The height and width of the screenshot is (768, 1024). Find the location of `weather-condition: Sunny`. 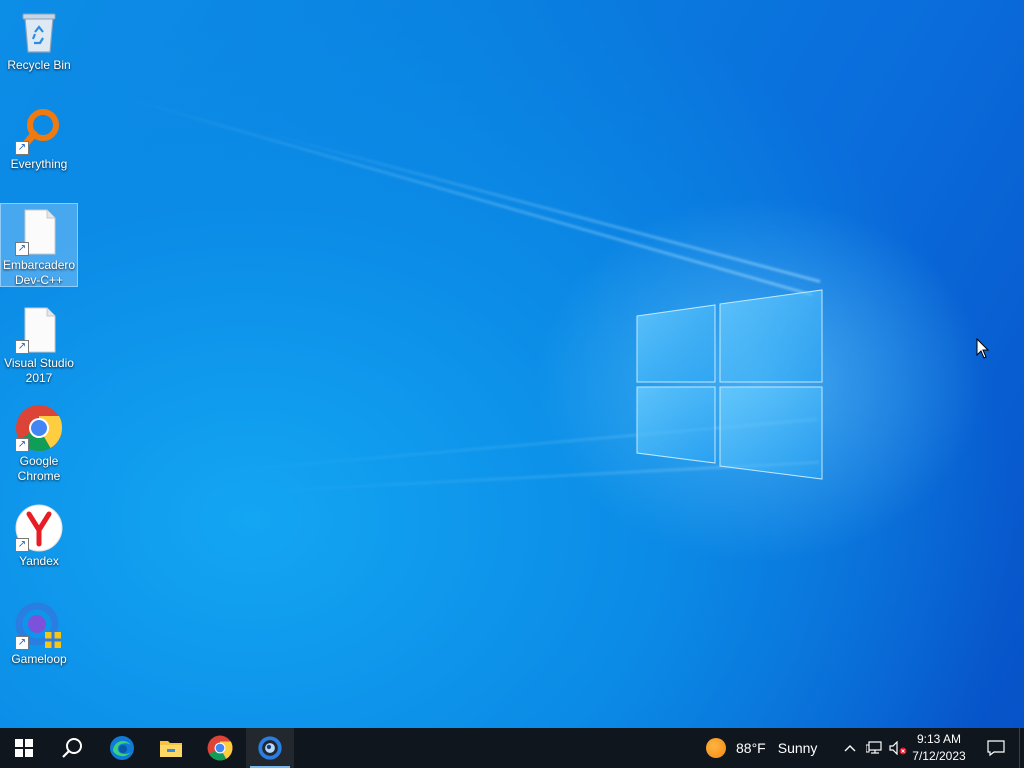

weather-condition: Sunny is located at coordinates (797, 748).